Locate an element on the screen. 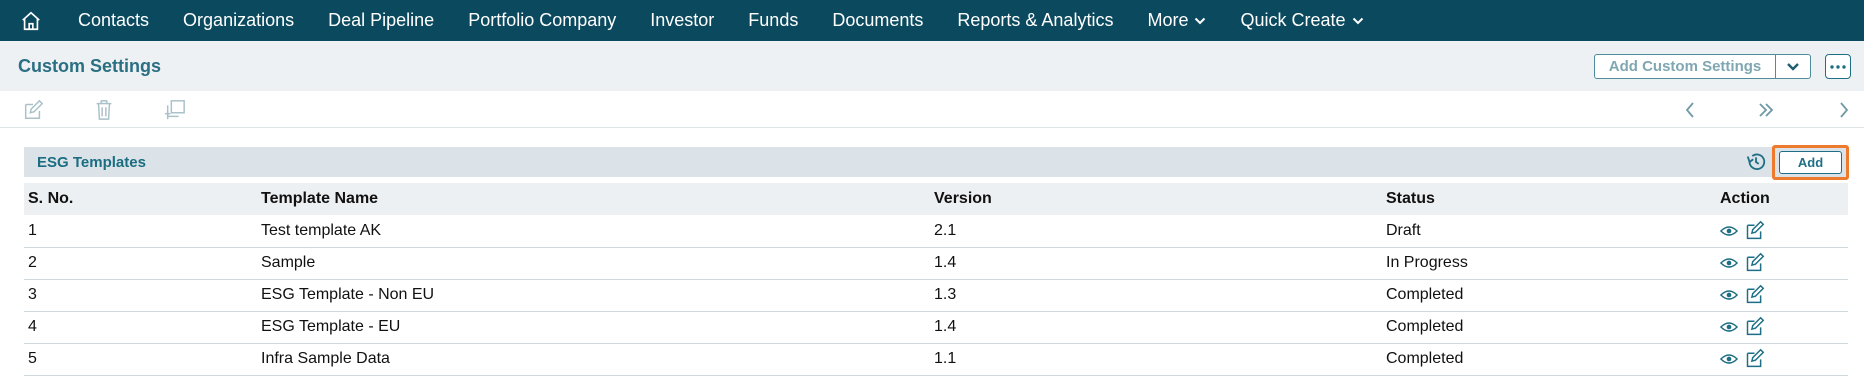  trash-icon is located at coordinates (104, 110).